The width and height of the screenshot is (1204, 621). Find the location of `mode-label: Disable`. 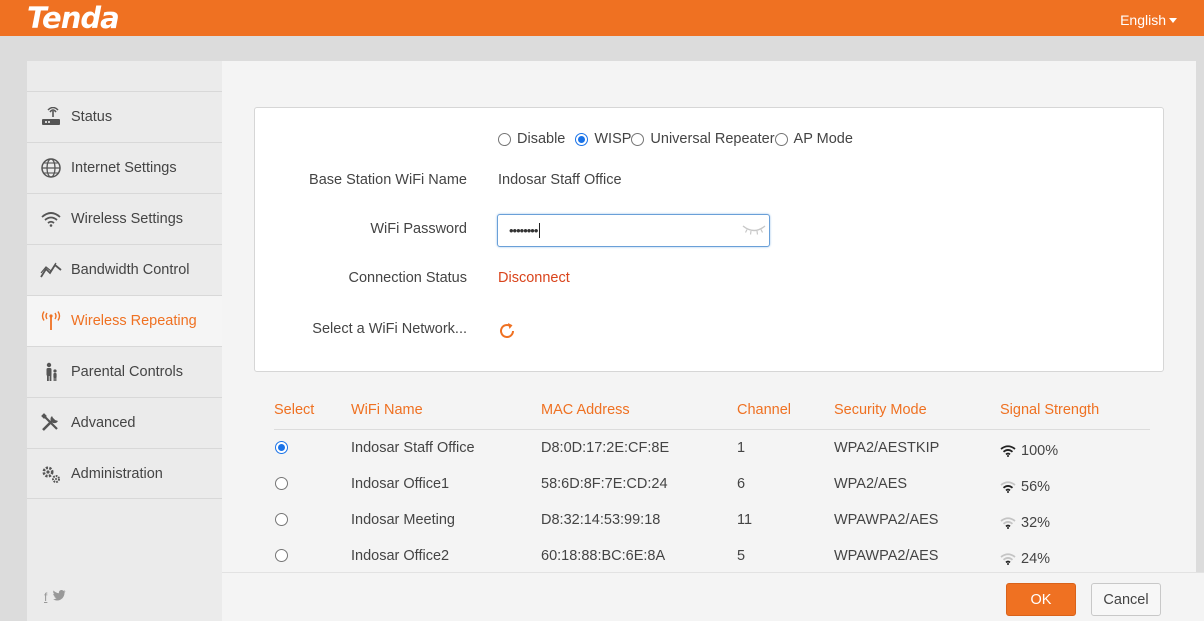

mode-label: Disable is located at coordinates (541, 139).